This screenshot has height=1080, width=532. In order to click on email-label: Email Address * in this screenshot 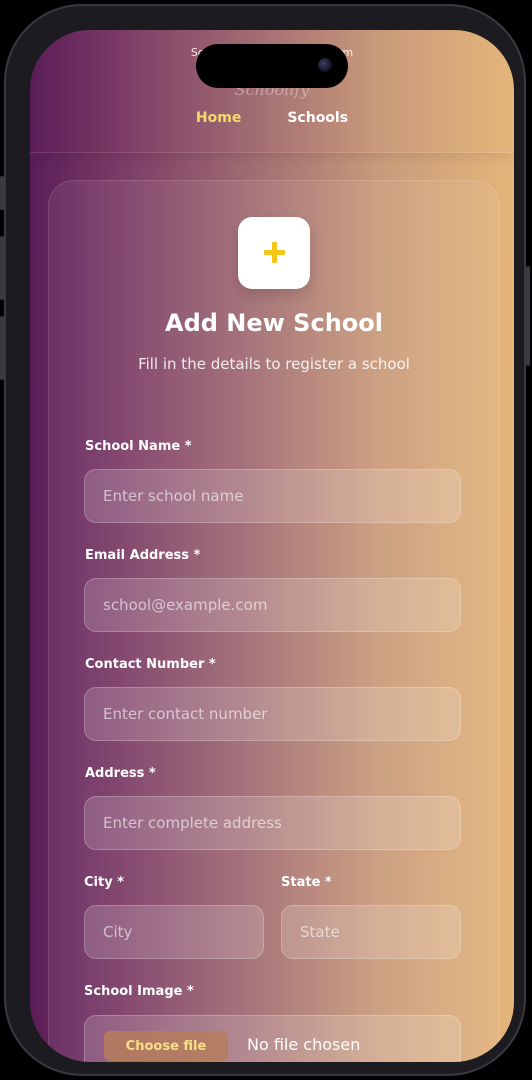, I will do `click(143, 555)`.